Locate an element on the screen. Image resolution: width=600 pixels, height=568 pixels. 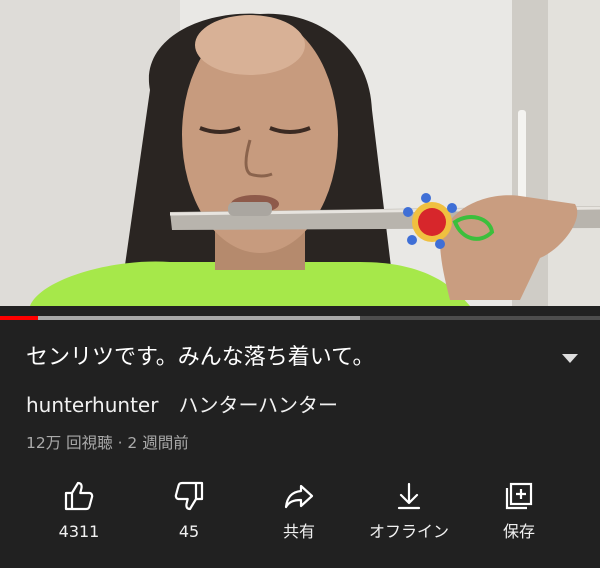
thumbs-down-icon is located at coordinates (189, 496).